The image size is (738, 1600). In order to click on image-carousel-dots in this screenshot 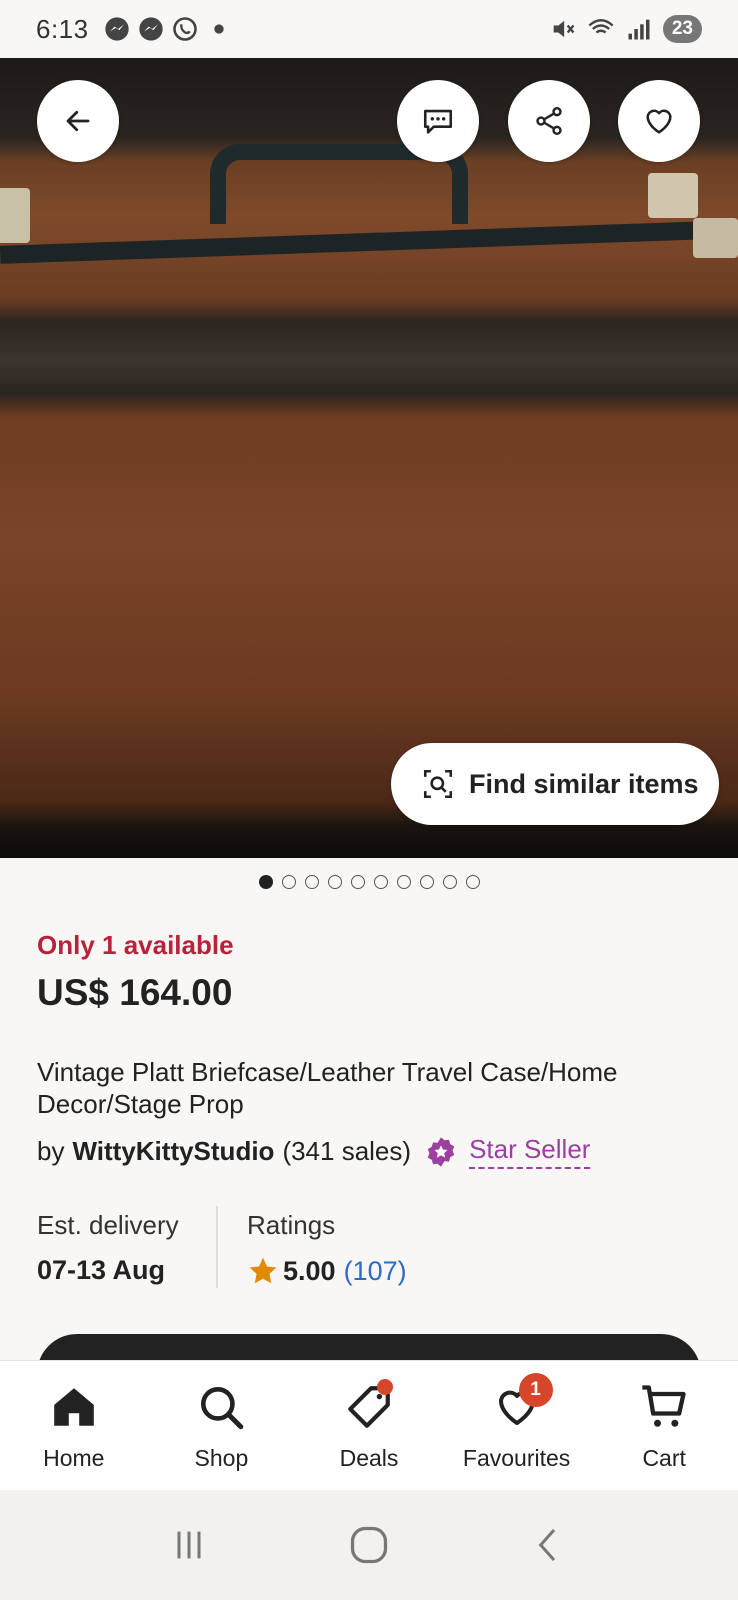, I will do `click(369, 882)`.